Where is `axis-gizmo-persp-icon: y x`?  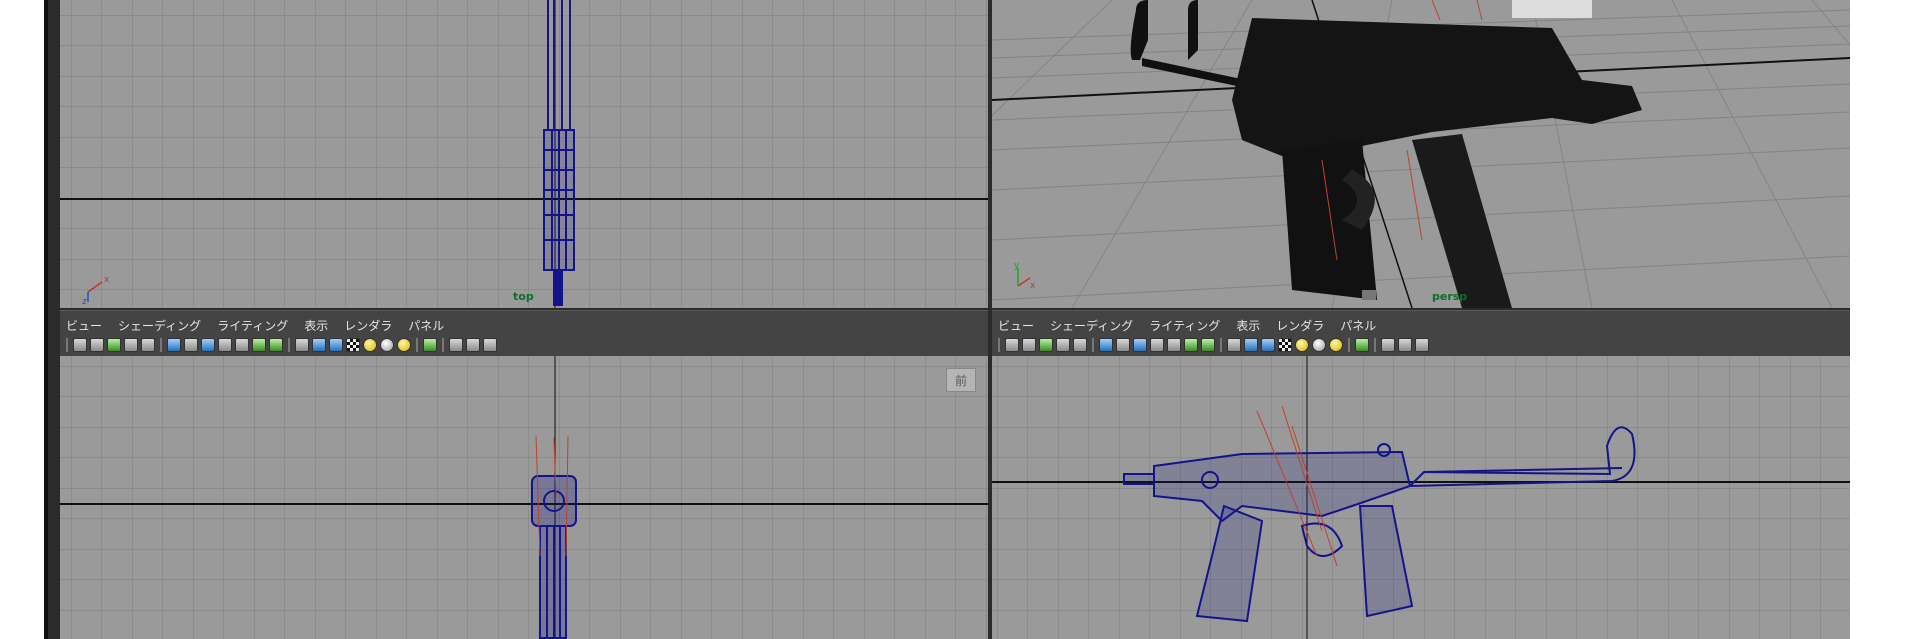 axis-gizmo-persp-icon: y x is located at coordinates (1025, 276).